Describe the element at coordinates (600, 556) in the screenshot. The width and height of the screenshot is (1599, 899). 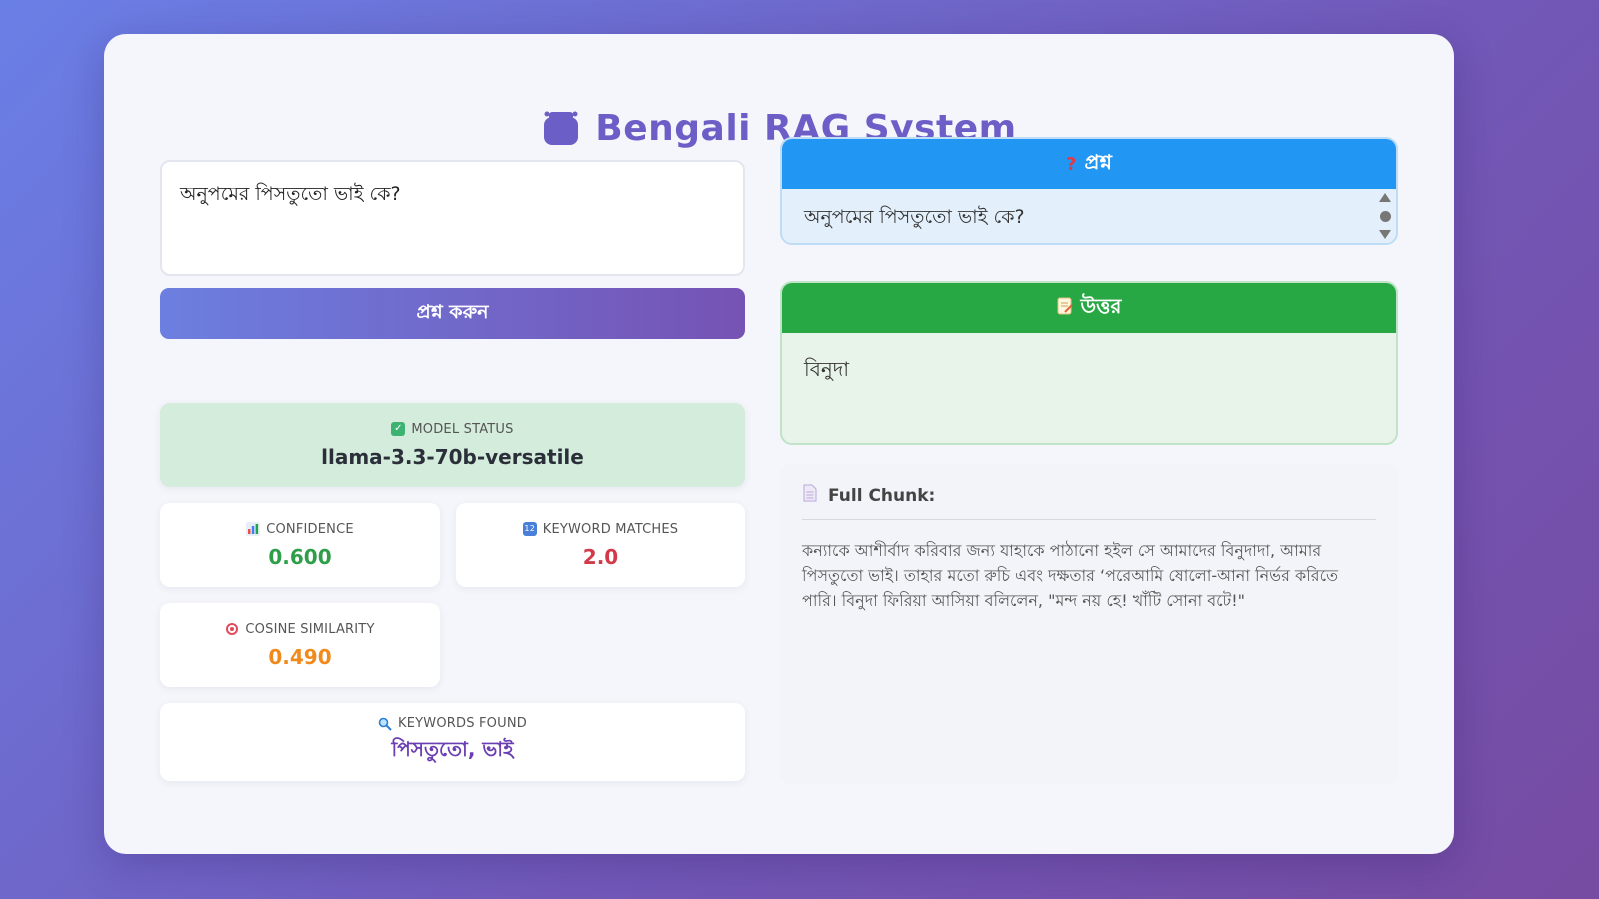
I see `keyword-matches-value: 2.0` at that location.